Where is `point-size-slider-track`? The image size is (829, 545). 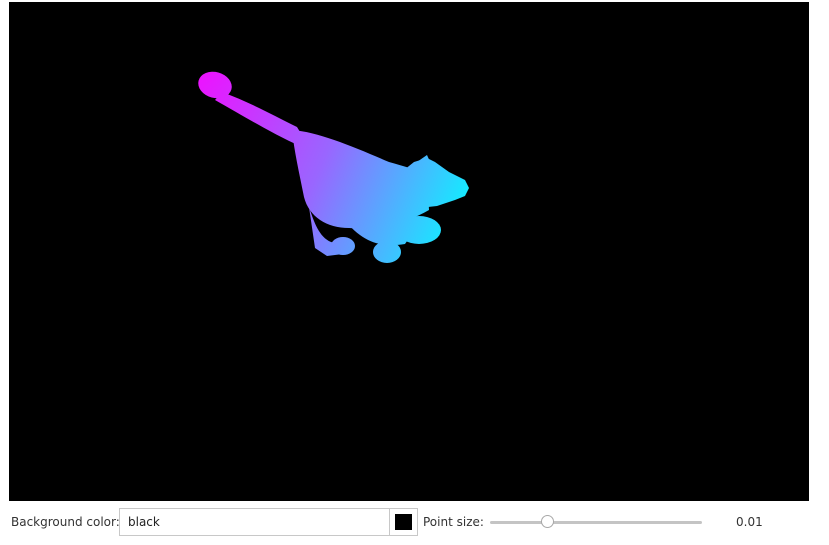
point-size-slider-track is located at coordinates (596, 522).